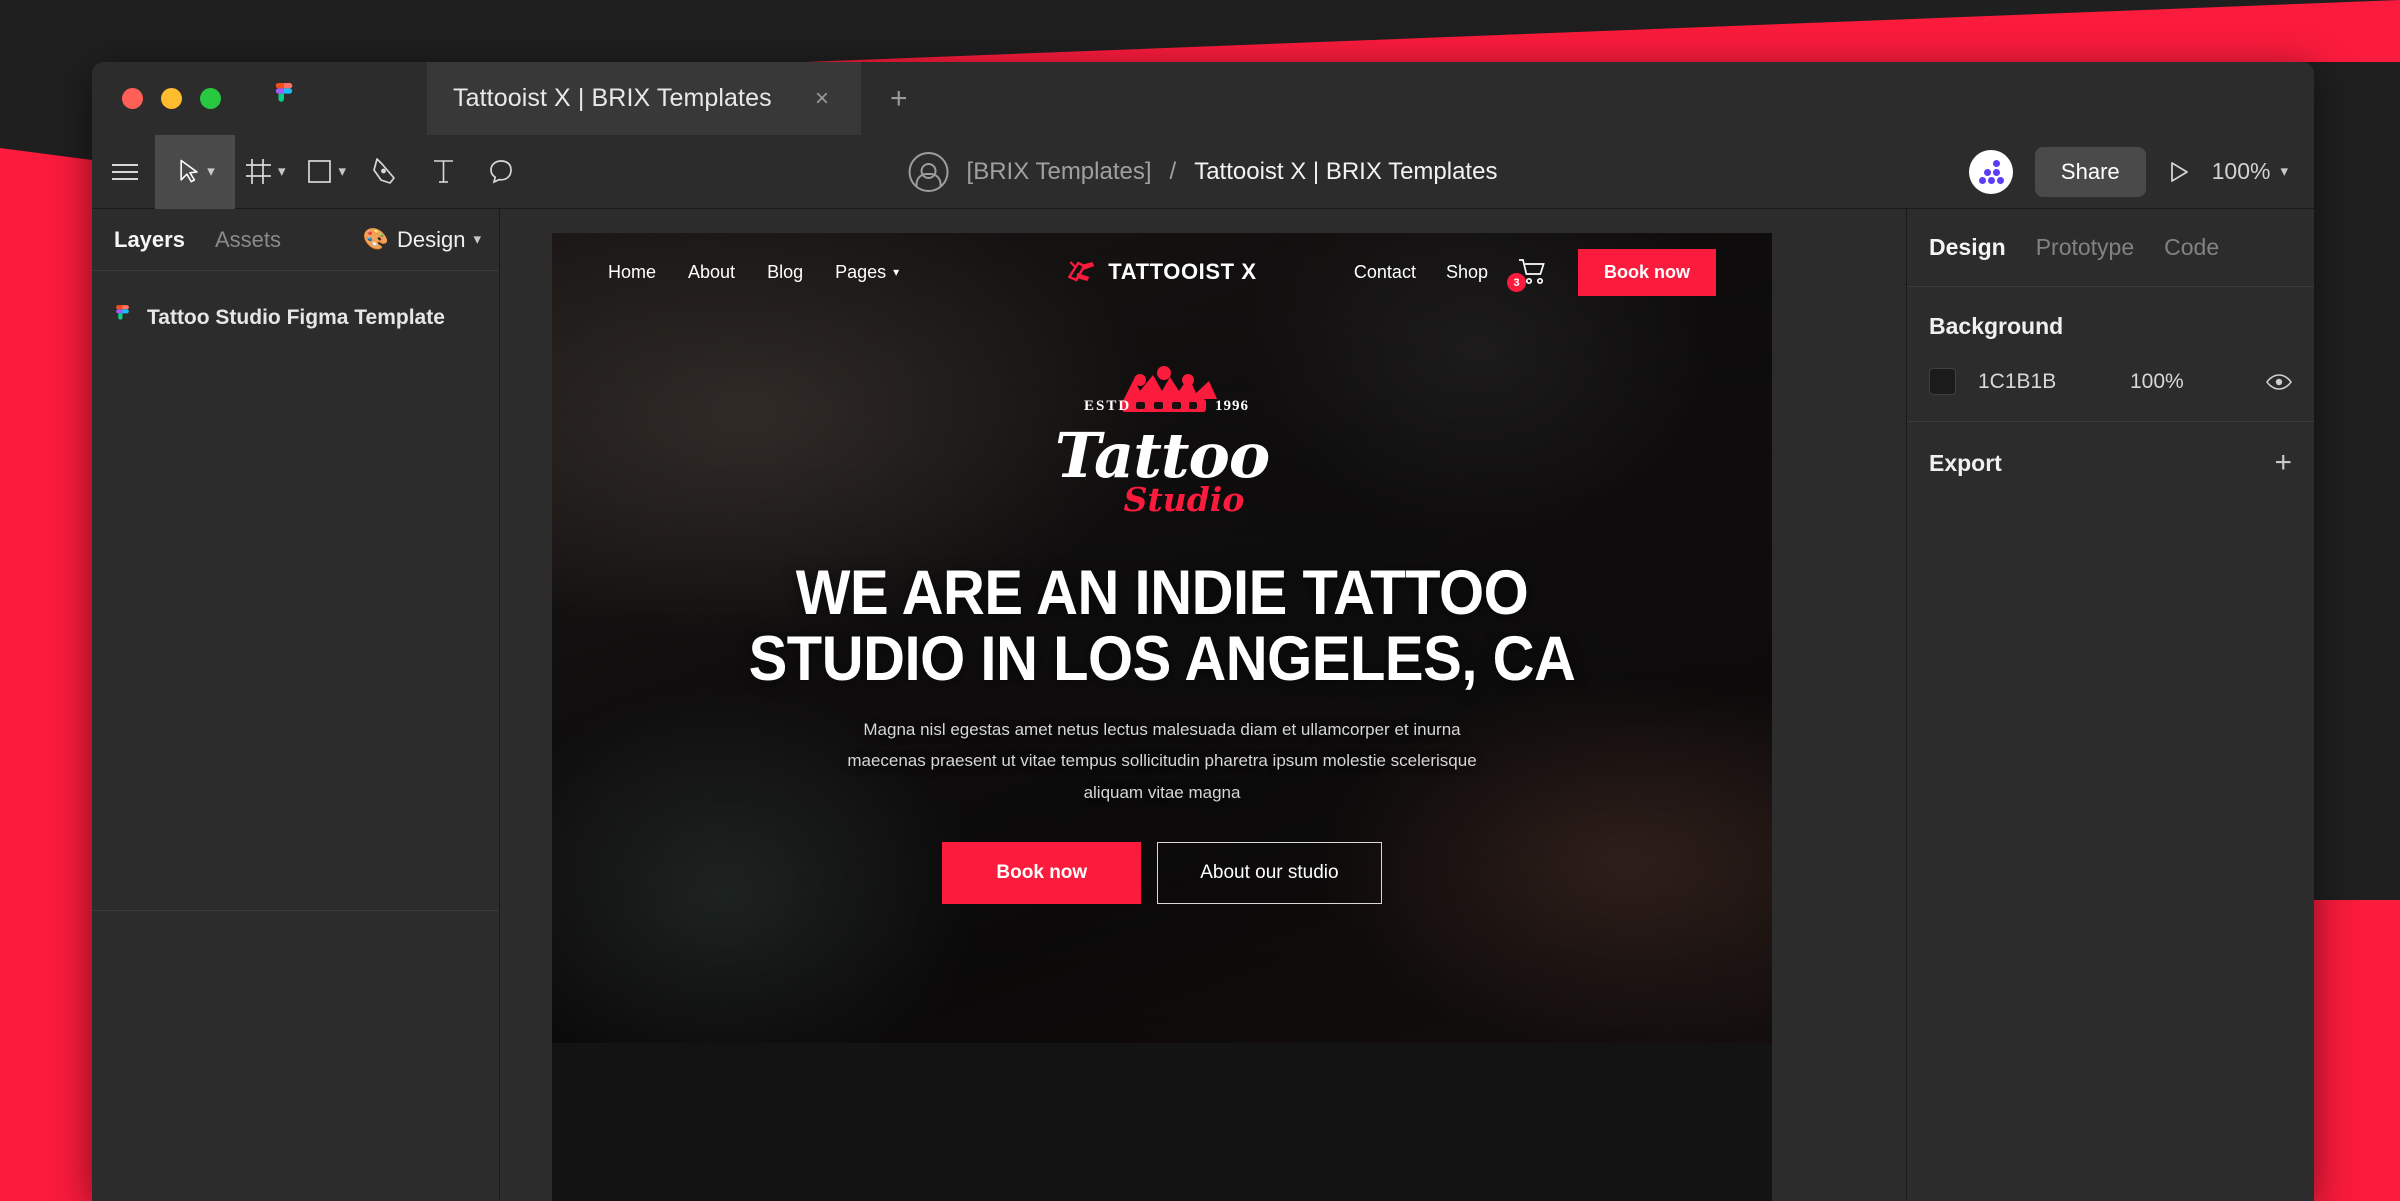 Image resolution: width=2400 pixels, height=1201 pixels. What do you see at coordinates (2043, 382) in the screenshot?
I see `color-hex-input: 1C1B1B` at bounding box center [2043, 382].